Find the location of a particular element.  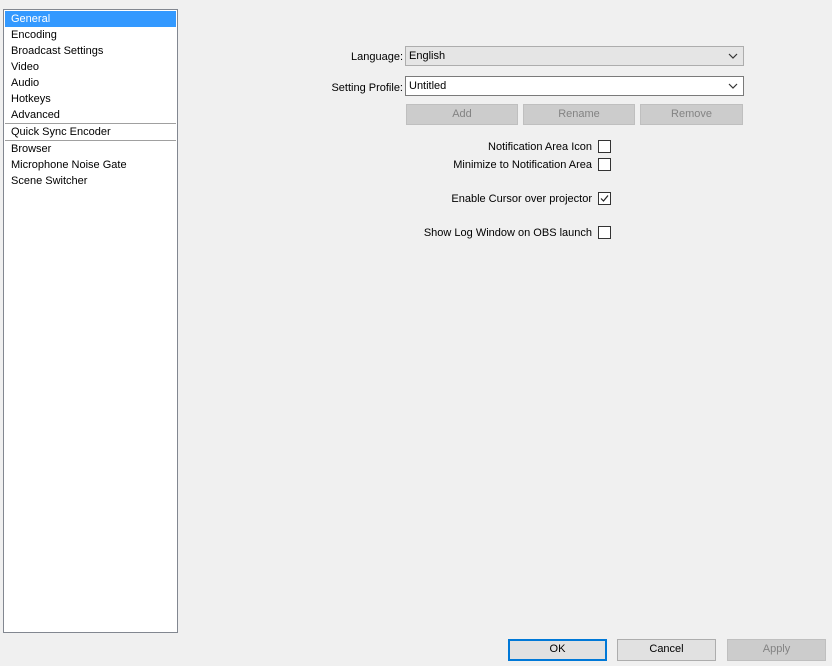

language-label: Language: is located at coordinates (377, 57).